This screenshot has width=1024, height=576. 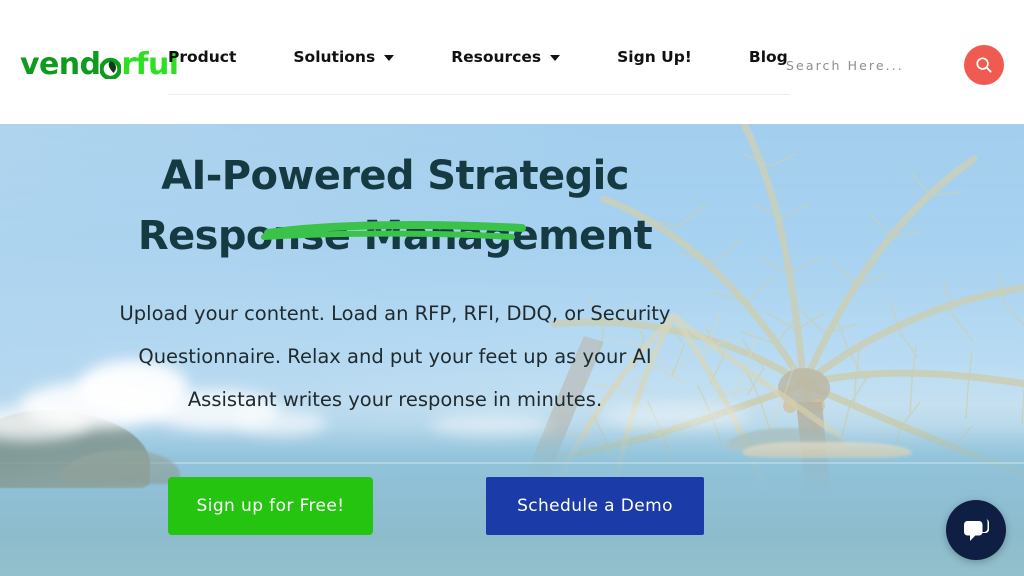 I want to click on nav-label-solutions: Solutions, so click(x=334, y=57).